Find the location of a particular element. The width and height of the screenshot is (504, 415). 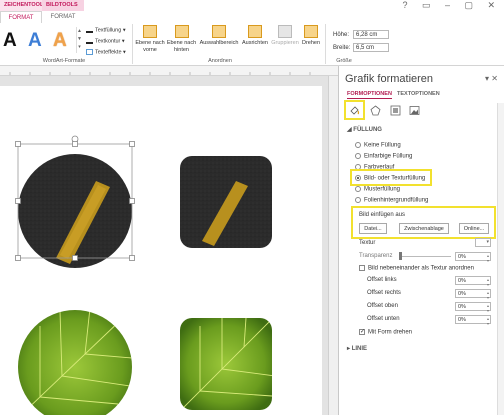

text-outline-label: Textkontur is located at coordinates (108, 41).